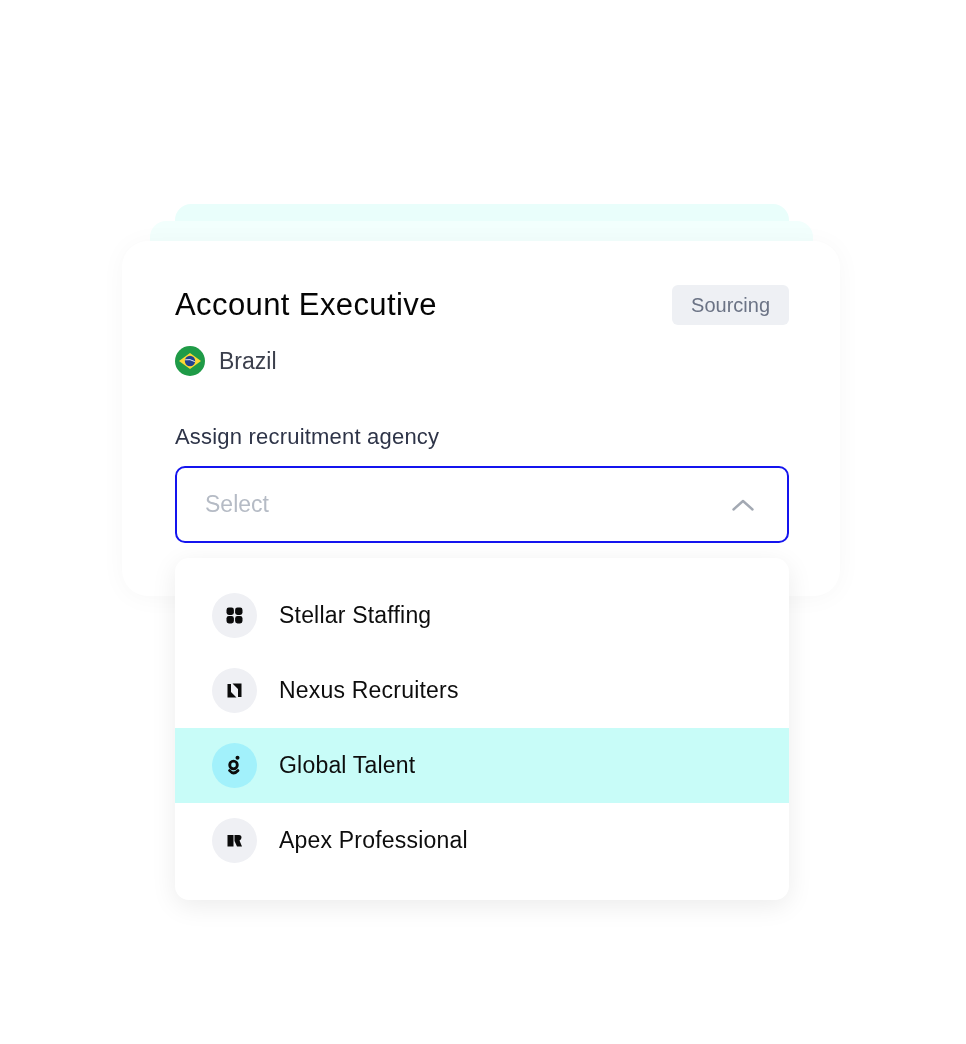 The height and width of the screenshot is (1044, 966). Describe the element at coordinates (482, 840) in the screenshot. I see `dropdown-option: Apex Professional` at that location.